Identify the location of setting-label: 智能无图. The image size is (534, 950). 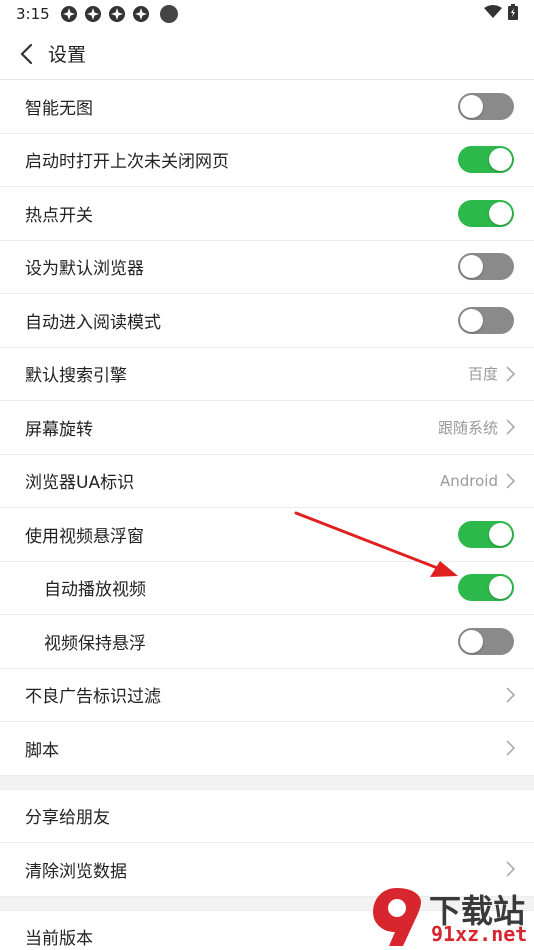
(59, 108).